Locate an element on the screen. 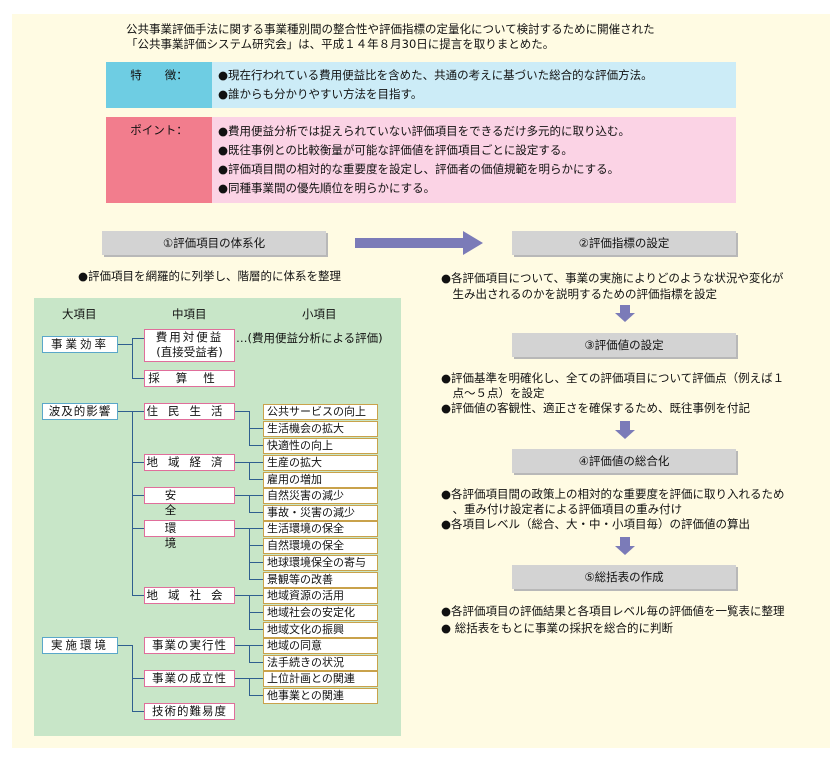 The height and width of the screenshot is (759, 839). step-4-note: ●各評価項目間の政策上の相対的な重要度を評価に取り入れるため is located at coordinates (613, 494).